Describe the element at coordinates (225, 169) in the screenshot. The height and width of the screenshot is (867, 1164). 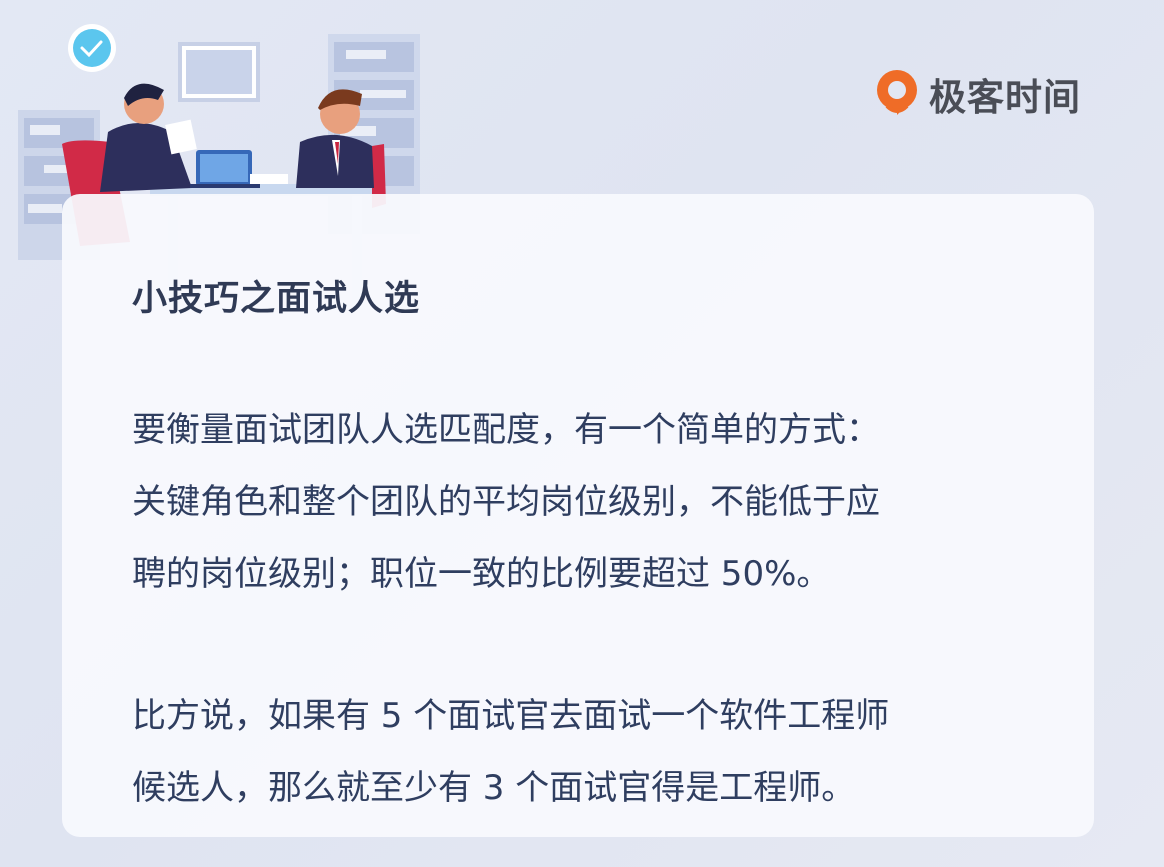
I see `laptop-icon` at that location.